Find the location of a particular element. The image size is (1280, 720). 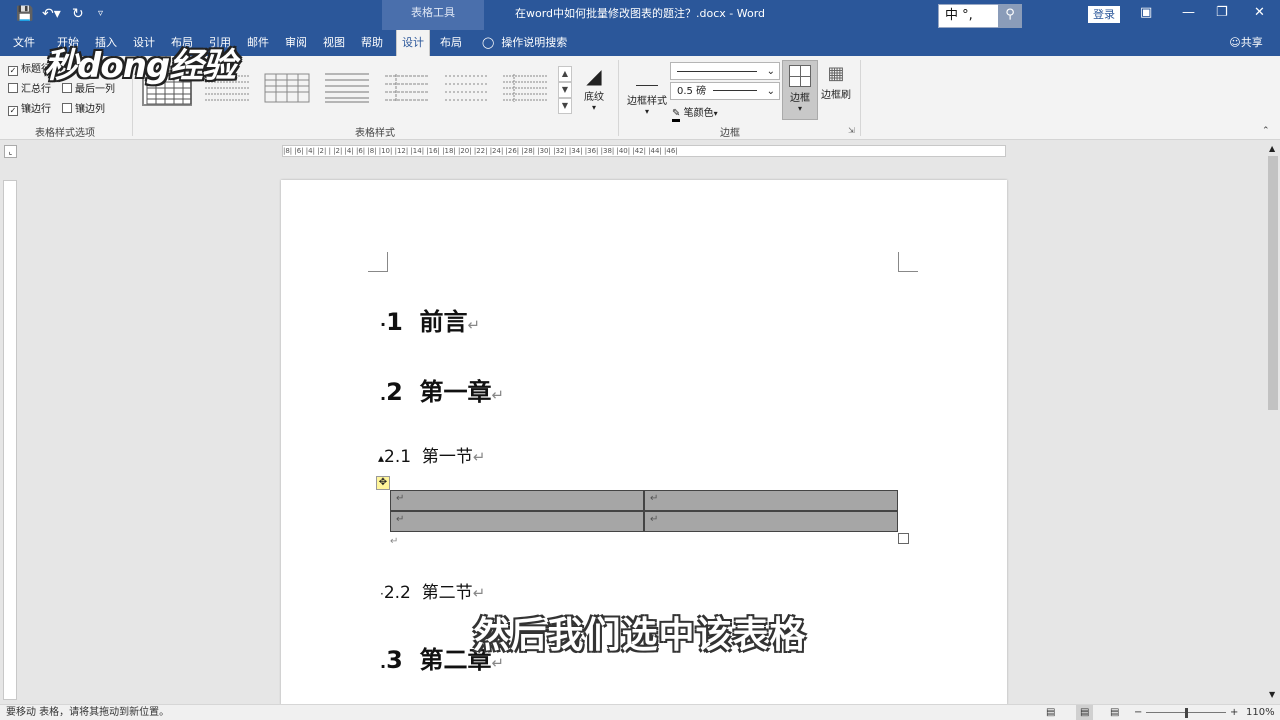

option-label: 镶边行 is located at coordinates (36, 109).